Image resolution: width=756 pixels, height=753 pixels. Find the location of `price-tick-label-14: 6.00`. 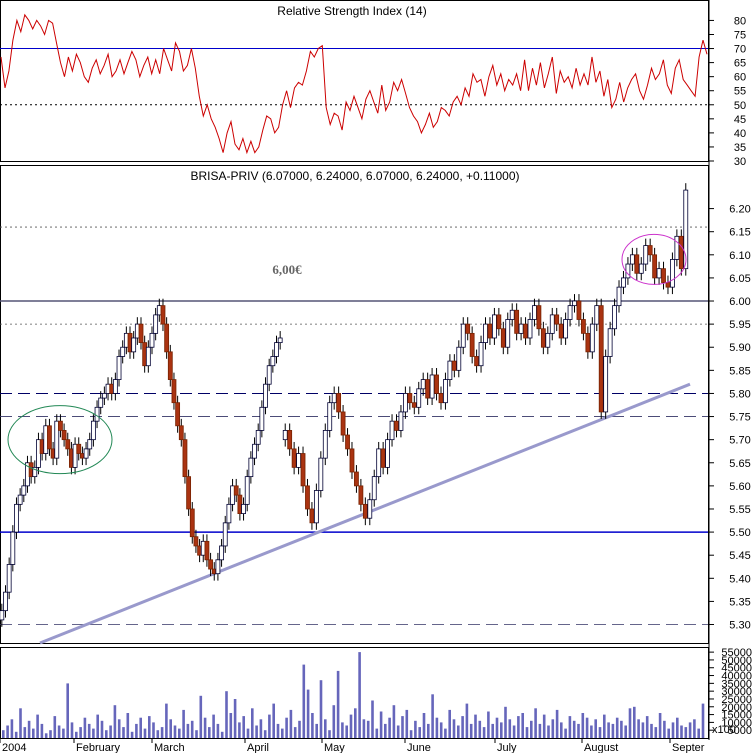

price-tick-label-14: 6.00 is located at coordinates (739, 302).